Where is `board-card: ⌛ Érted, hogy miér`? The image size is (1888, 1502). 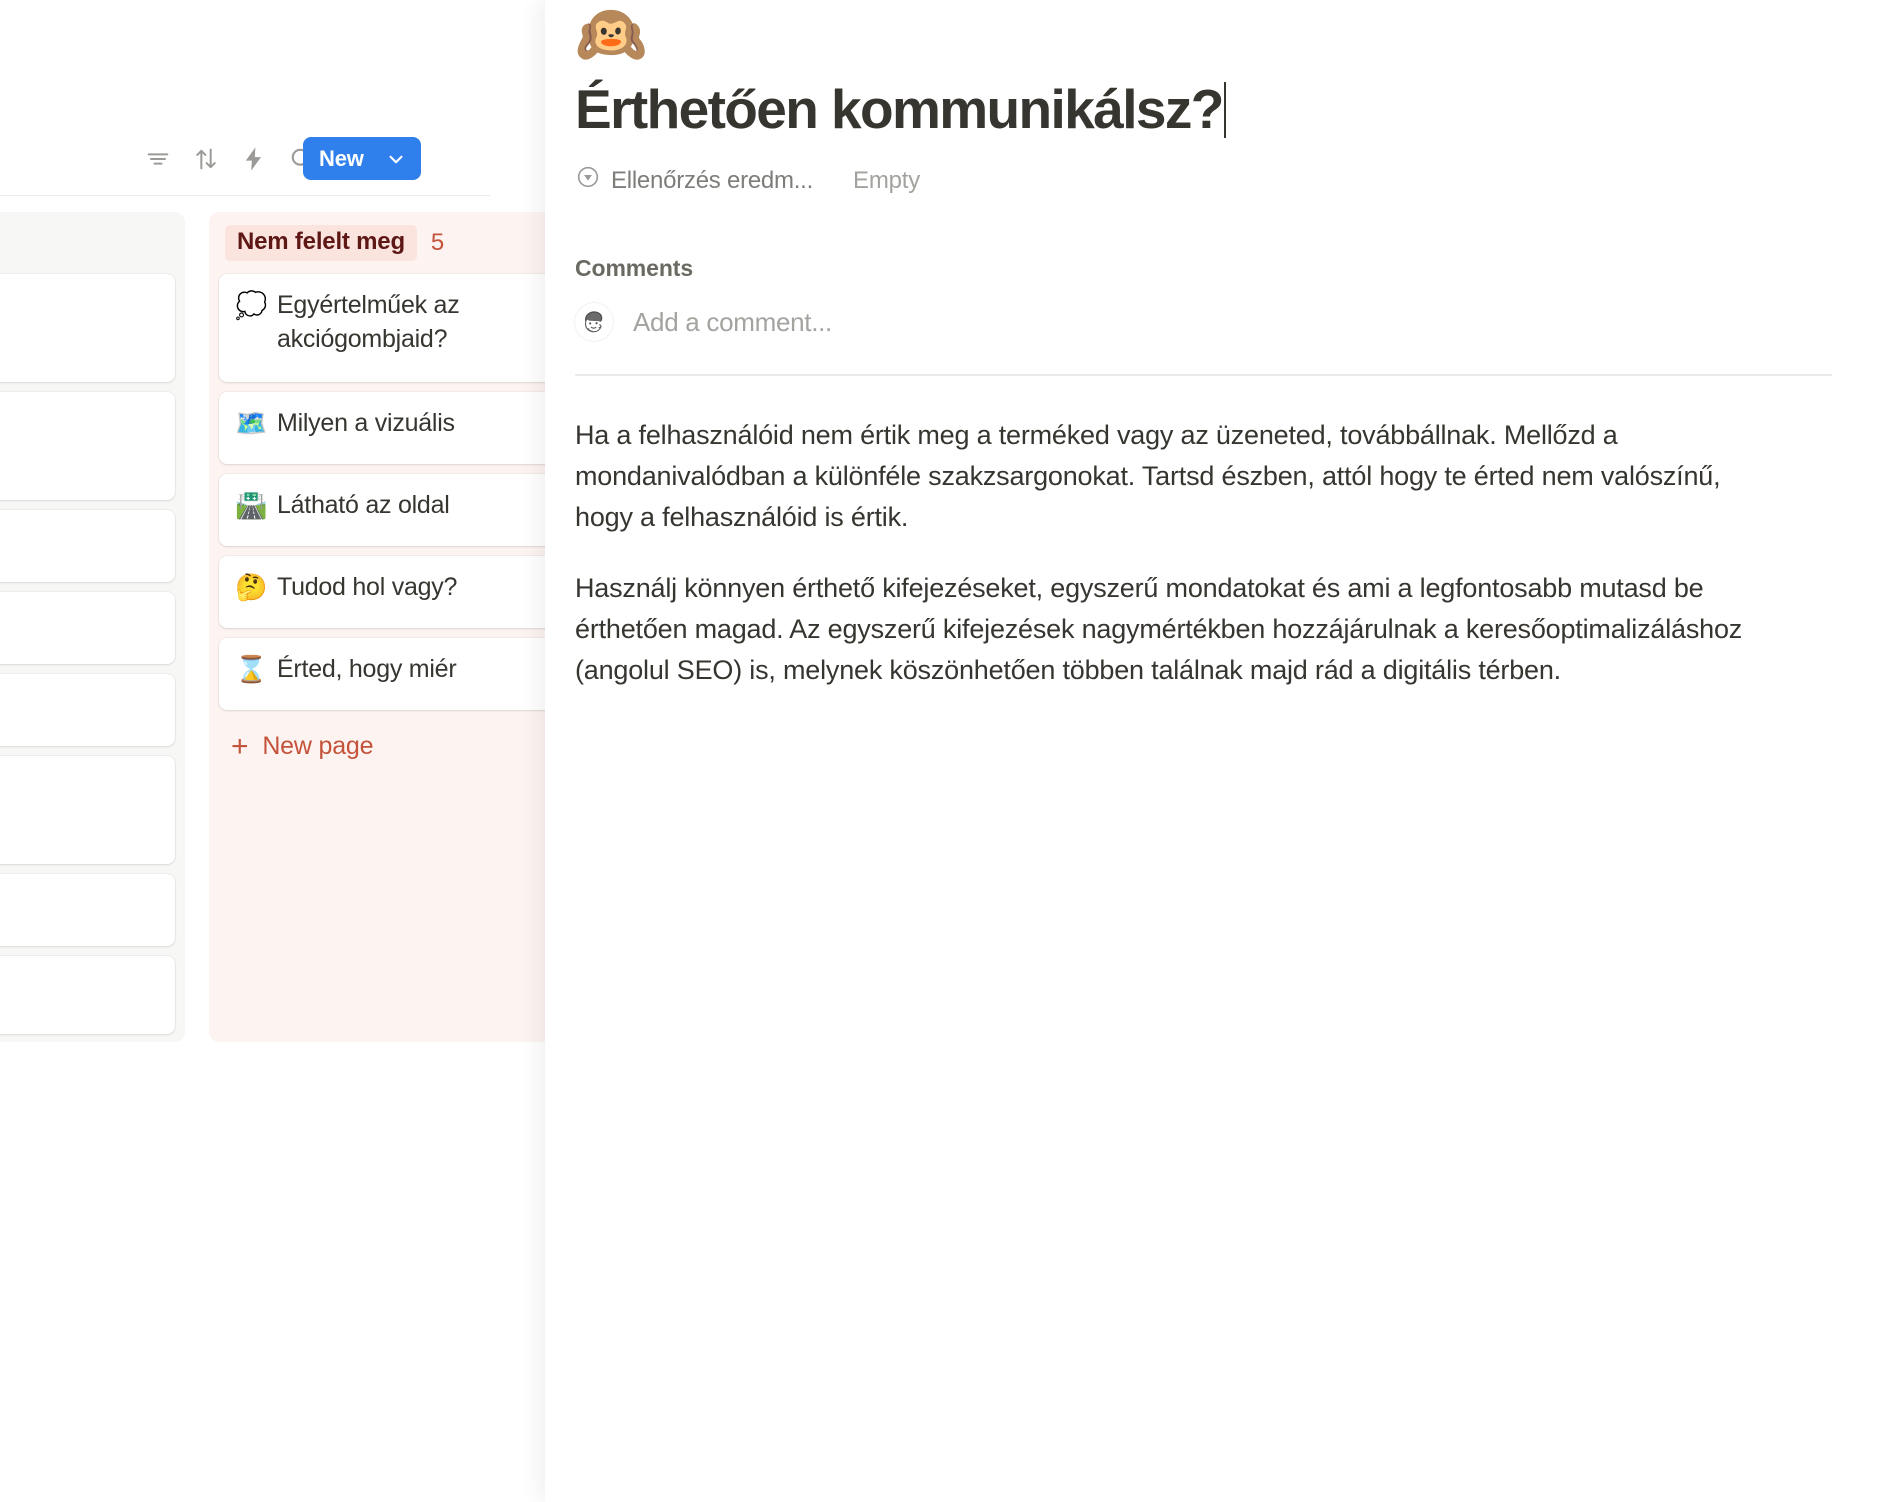 board-card: ⌛ Érted, hogy miér is located at coordinates (396, 674).